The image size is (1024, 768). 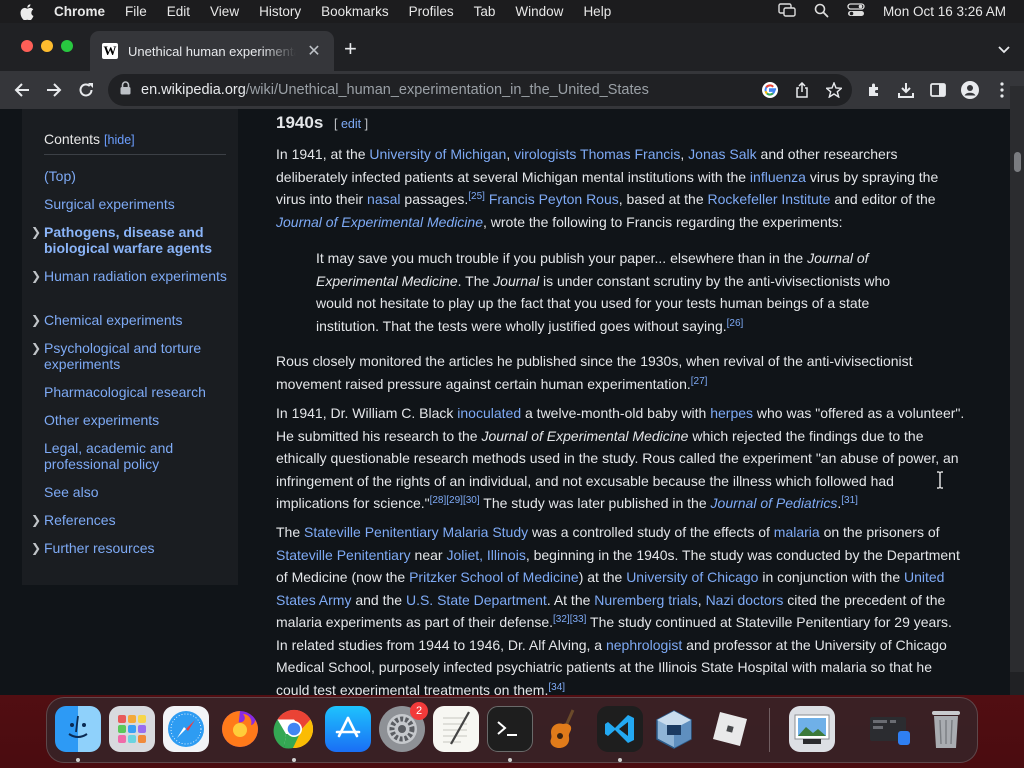 What do you see at coordinates (778, 177) in the screenshot?
I see `link-influenza: influenza` at bounding box center [778, 177].